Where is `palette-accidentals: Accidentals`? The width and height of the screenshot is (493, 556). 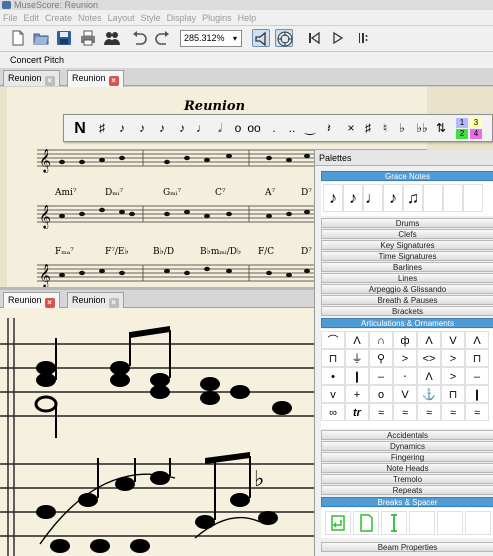
palette-accidentals: Accidentals is located at coordinates (407, 435).